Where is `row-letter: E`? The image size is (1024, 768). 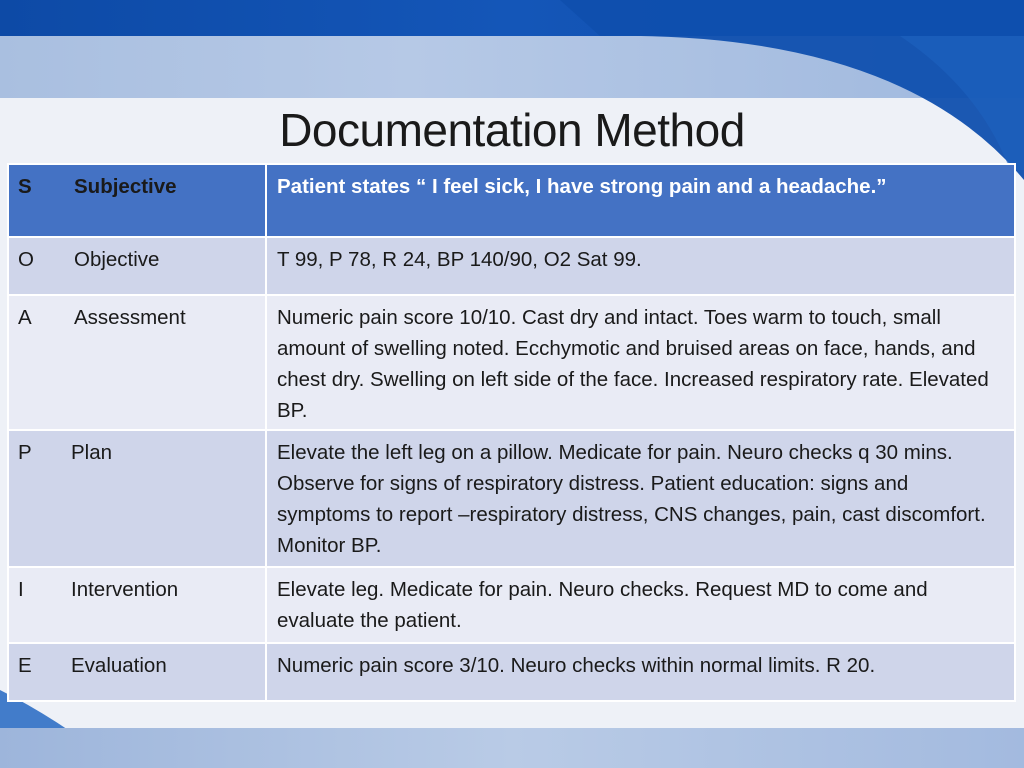 row-letter: E is located at coordinates (25, 665).